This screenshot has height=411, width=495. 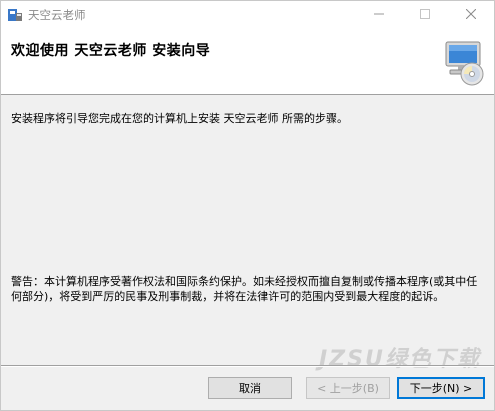 I want to click on close-icon, so click(x=471, y=15).